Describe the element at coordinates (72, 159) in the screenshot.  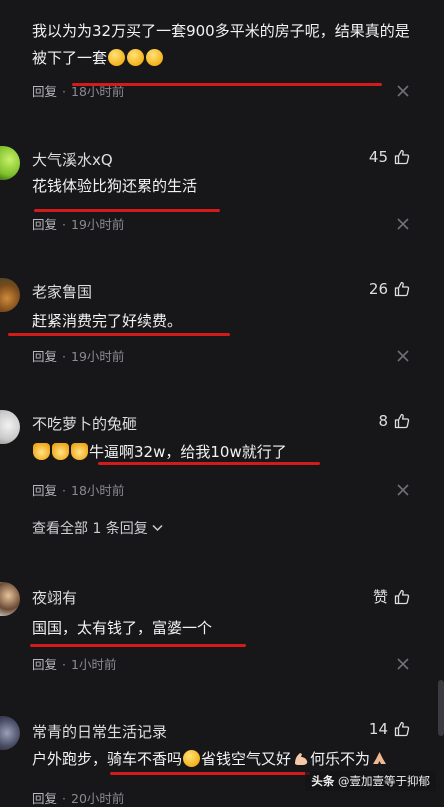
I see `comment-author: 大气溪水xQ` at that location.